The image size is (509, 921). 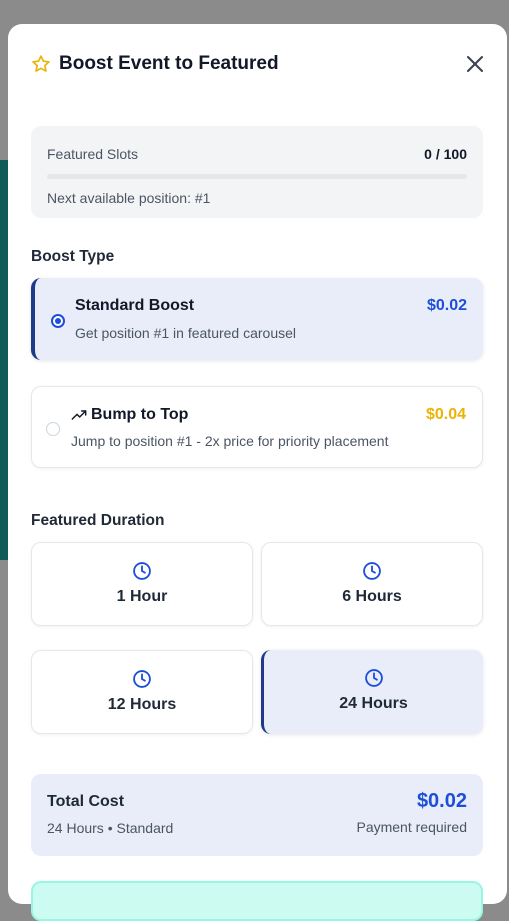 What do you see at coordinates (373, 703) in the screenshot?
I see `duration-label: 24 Hours` at bounding box center [373, 703].